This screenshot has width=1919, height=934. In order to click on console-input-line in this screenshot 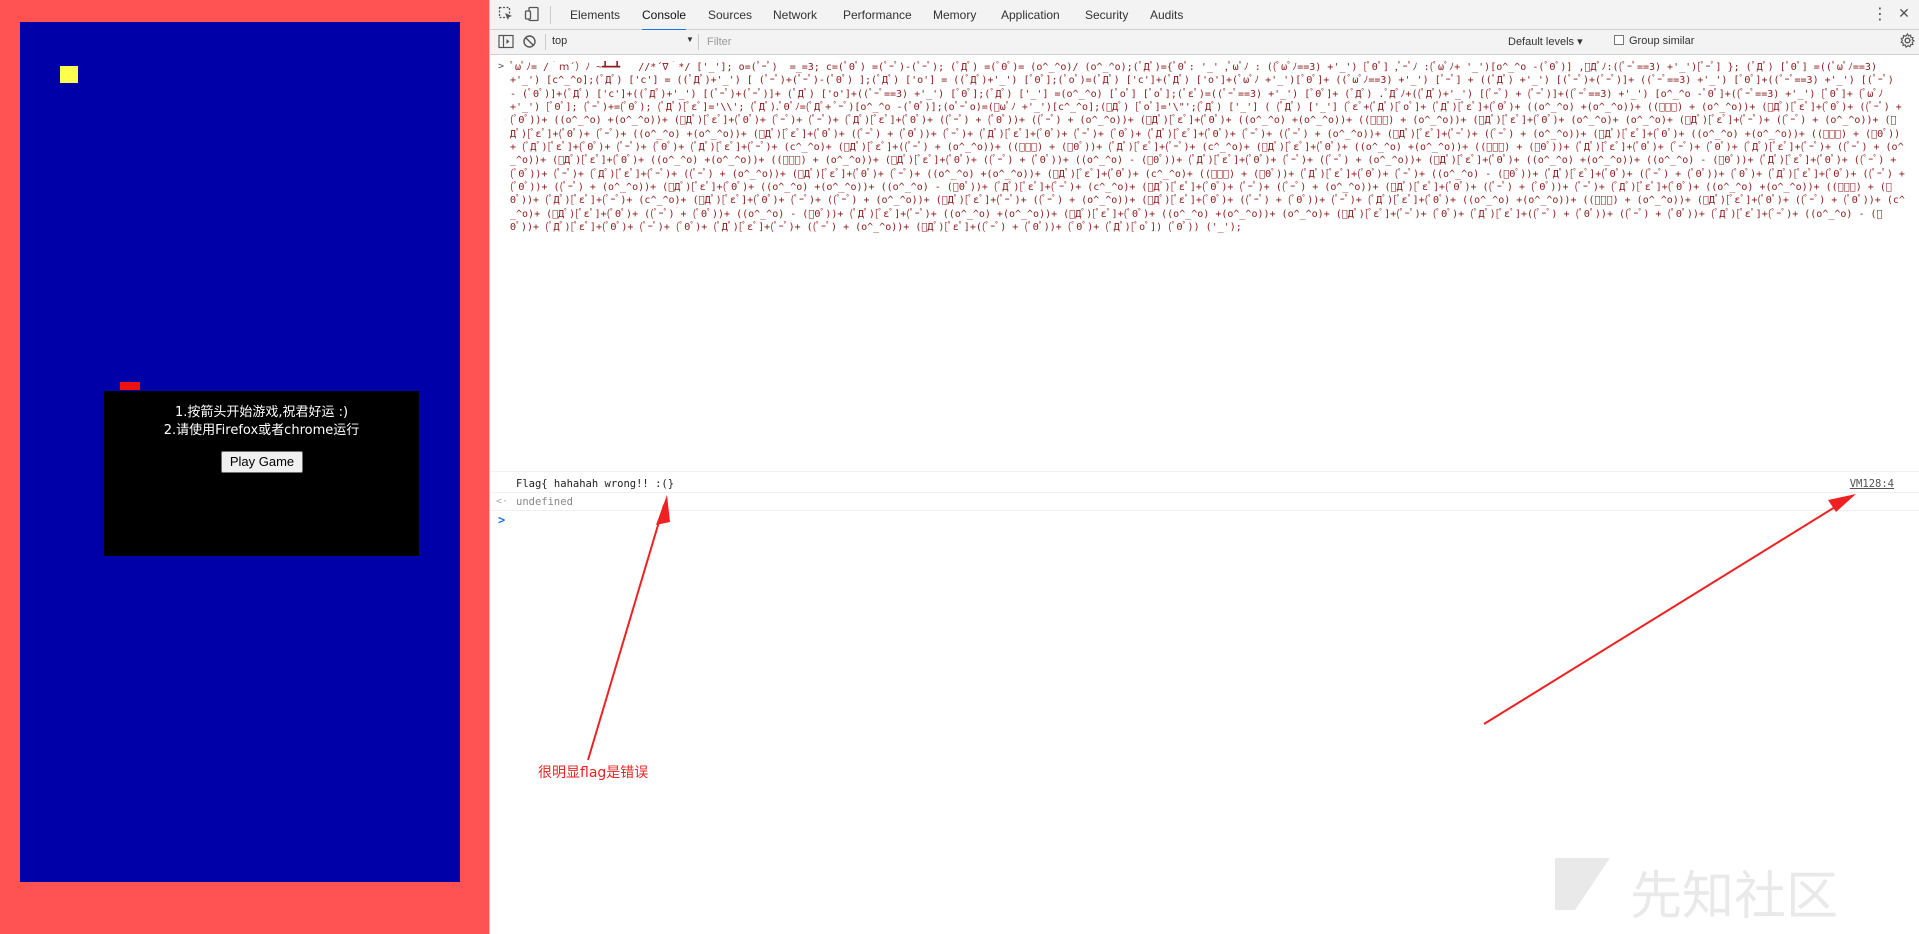, I will do `click(1206, 521)`.